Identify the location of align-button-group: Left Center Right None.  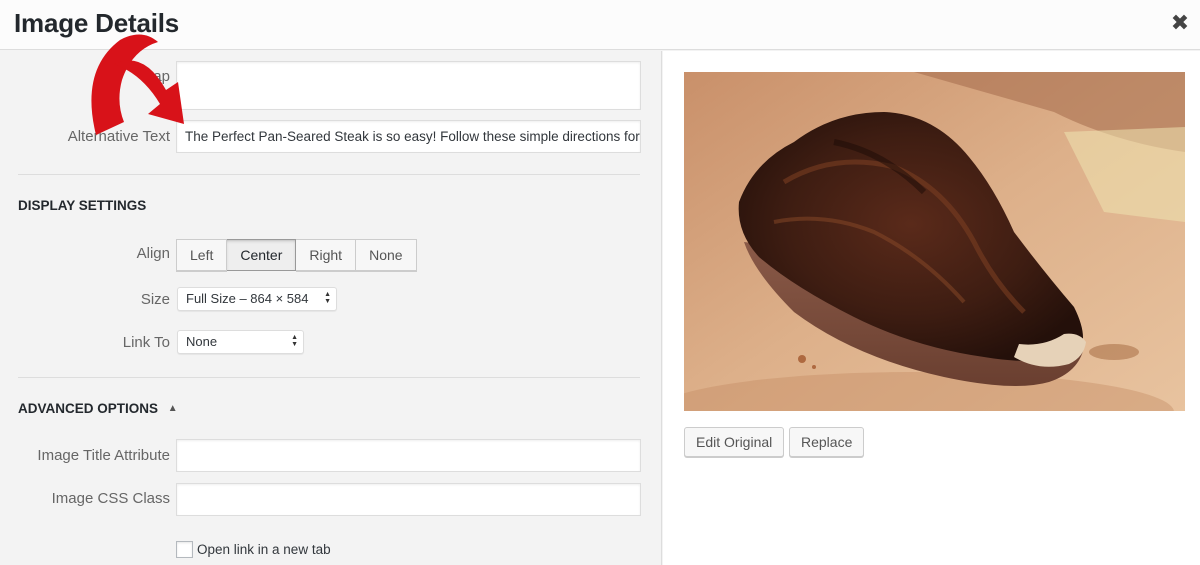
(296, 255).